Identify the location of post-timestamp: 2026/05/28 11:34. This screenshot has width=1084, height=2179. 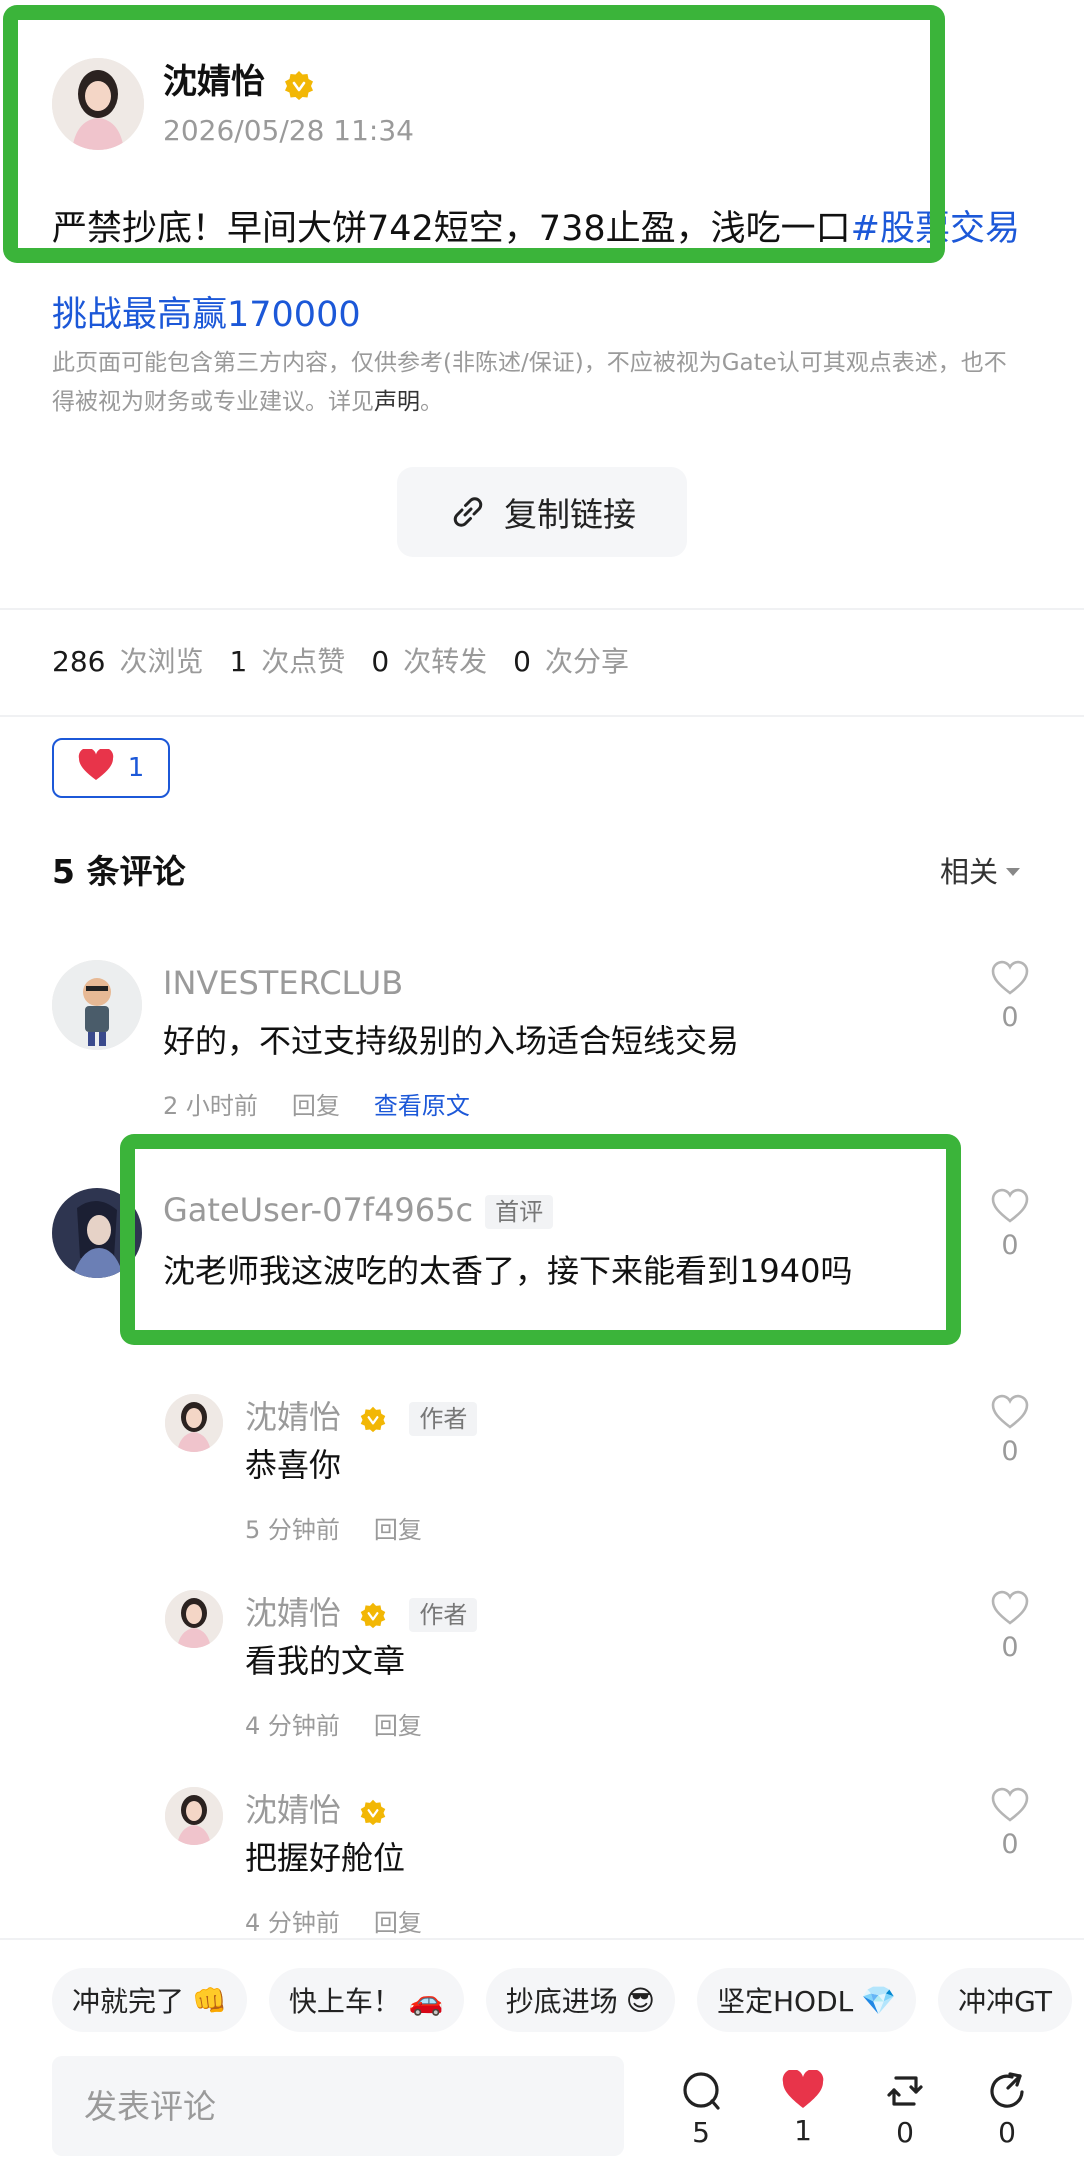
(288, 130).